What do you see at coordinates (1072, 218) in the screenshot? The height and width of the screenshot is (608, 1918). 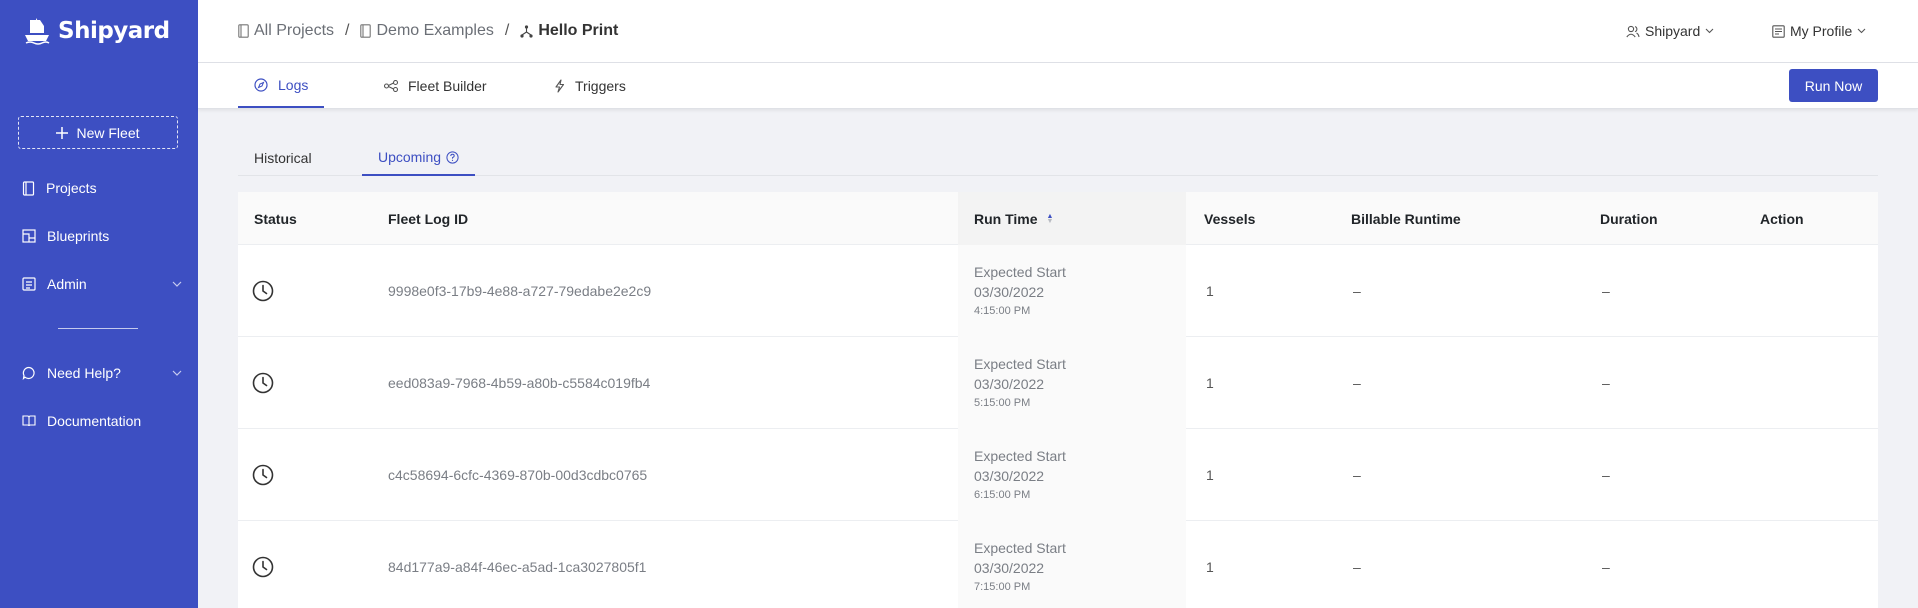 I see `column-header-run-time: Run Time ▲ ▼` at bounding box center [1072, 218].